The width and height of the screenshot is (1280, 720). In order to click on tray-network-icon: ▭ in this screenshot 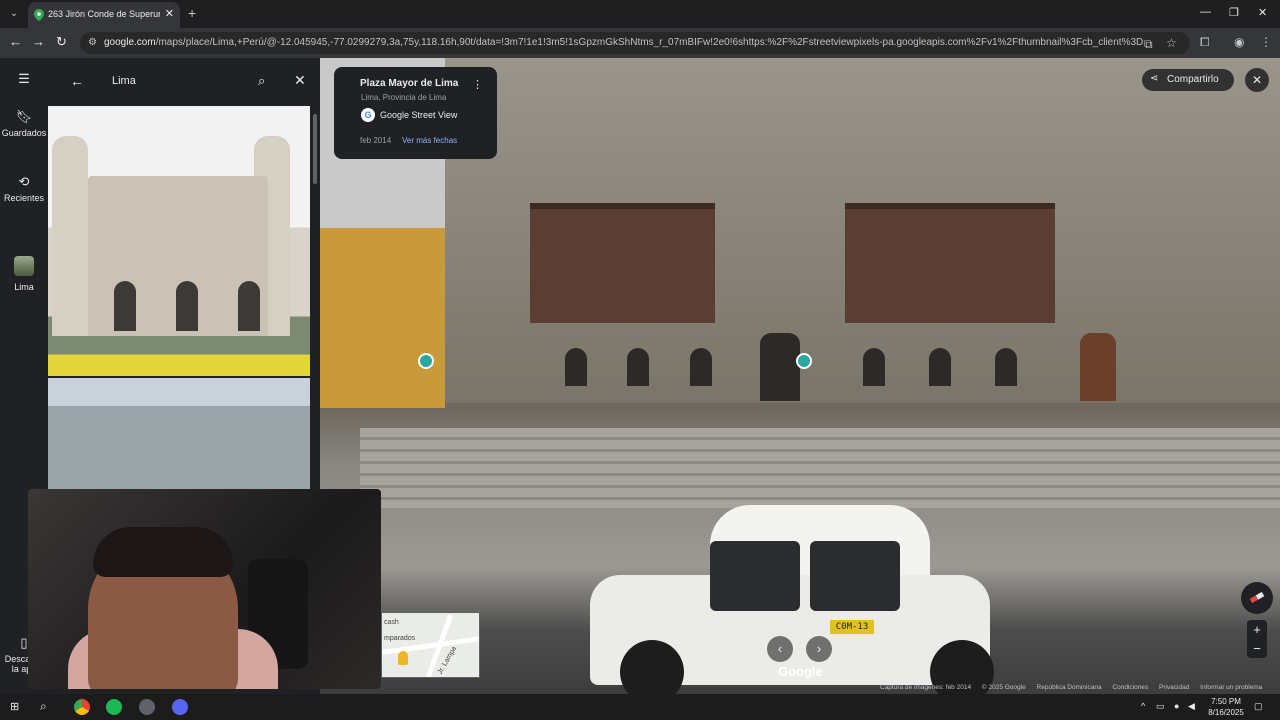, I will do `click(1160, 706)`.